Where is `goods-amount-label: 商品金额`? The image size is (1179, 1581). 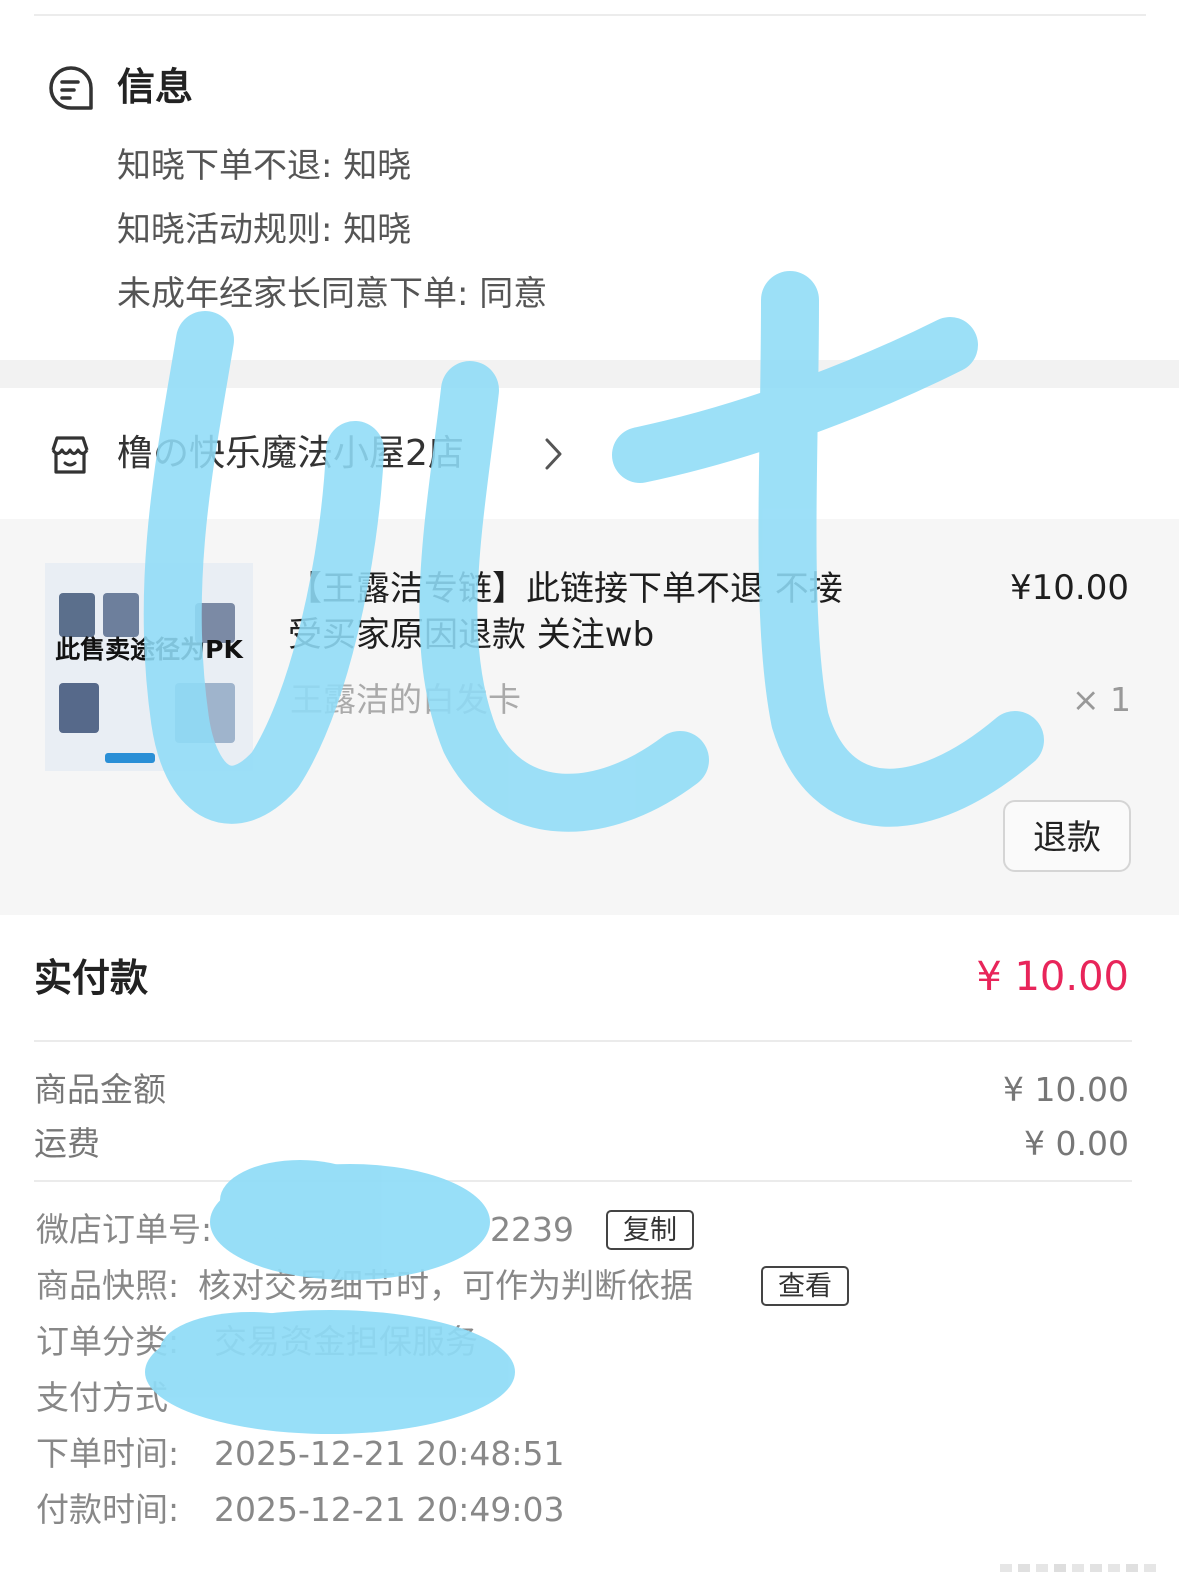 goods-amount-label: 商品金额 is located at coordinates (100, 1089).